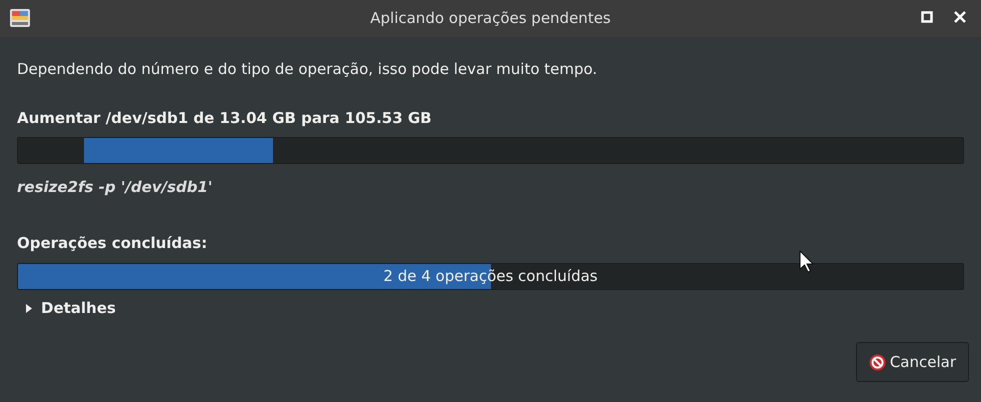 The height and width of the screenshot is (402, 981). What do you see at coordinates (225, 118) in the screenshot?
I see `operation-label: Aumentar /dev/sdb1 de 13.04 GB para 105.53 GB` at bounding box center [225, 118].